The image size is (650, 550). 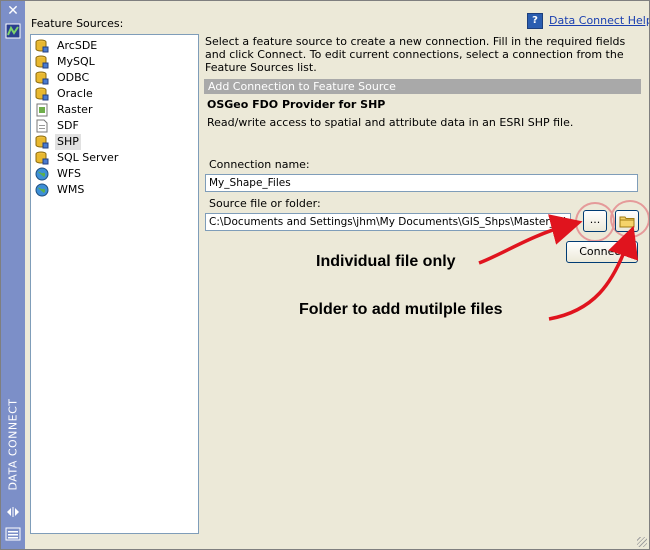 I want to click on file-arrow, so click(x=530, y=239).